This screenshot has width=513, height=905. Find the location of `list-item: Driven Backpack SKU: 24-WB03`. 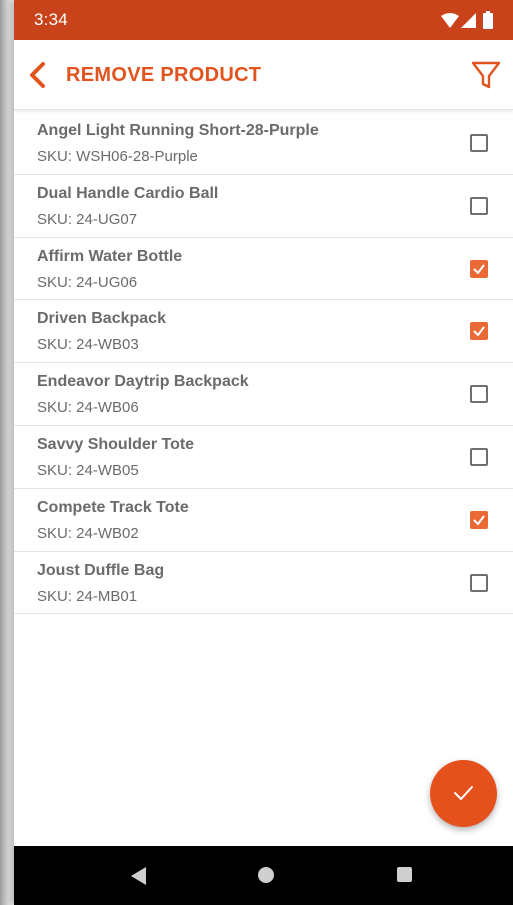

list-item: Driven Backpack SKU: 24-WB03 is located at coordinates (263, 332).